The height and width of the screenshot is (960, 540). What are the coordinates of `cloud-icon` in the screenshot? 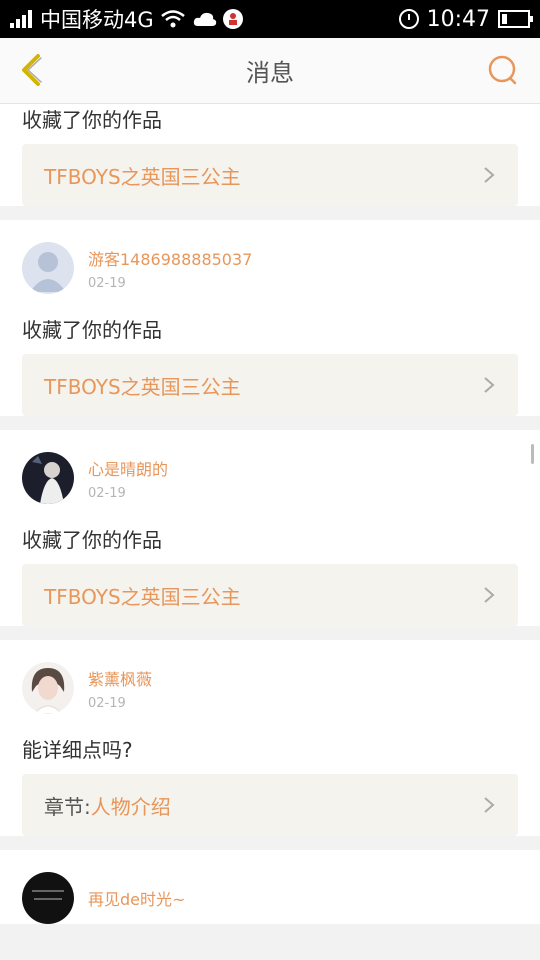 It's located at (204, 19).